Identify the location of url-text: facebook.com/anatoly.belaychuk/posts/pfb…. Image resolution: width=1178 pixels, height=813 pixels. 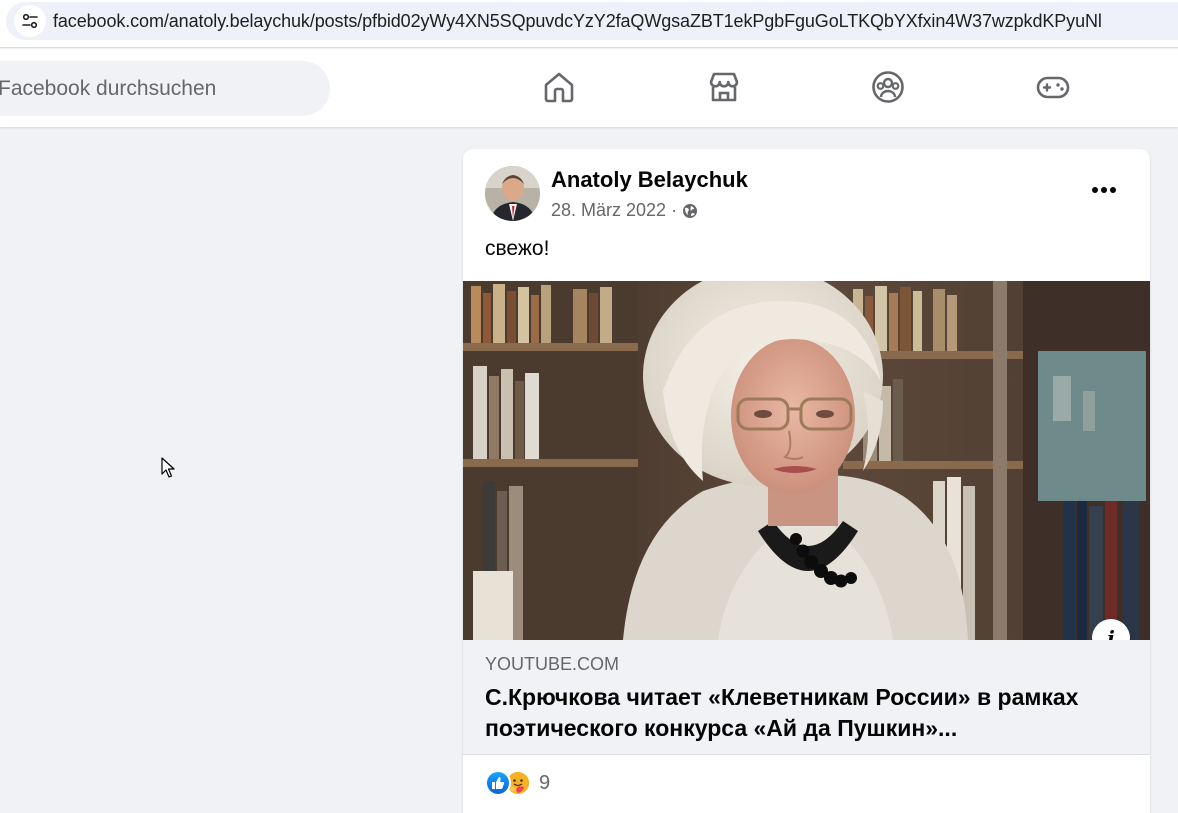
(577, 21).